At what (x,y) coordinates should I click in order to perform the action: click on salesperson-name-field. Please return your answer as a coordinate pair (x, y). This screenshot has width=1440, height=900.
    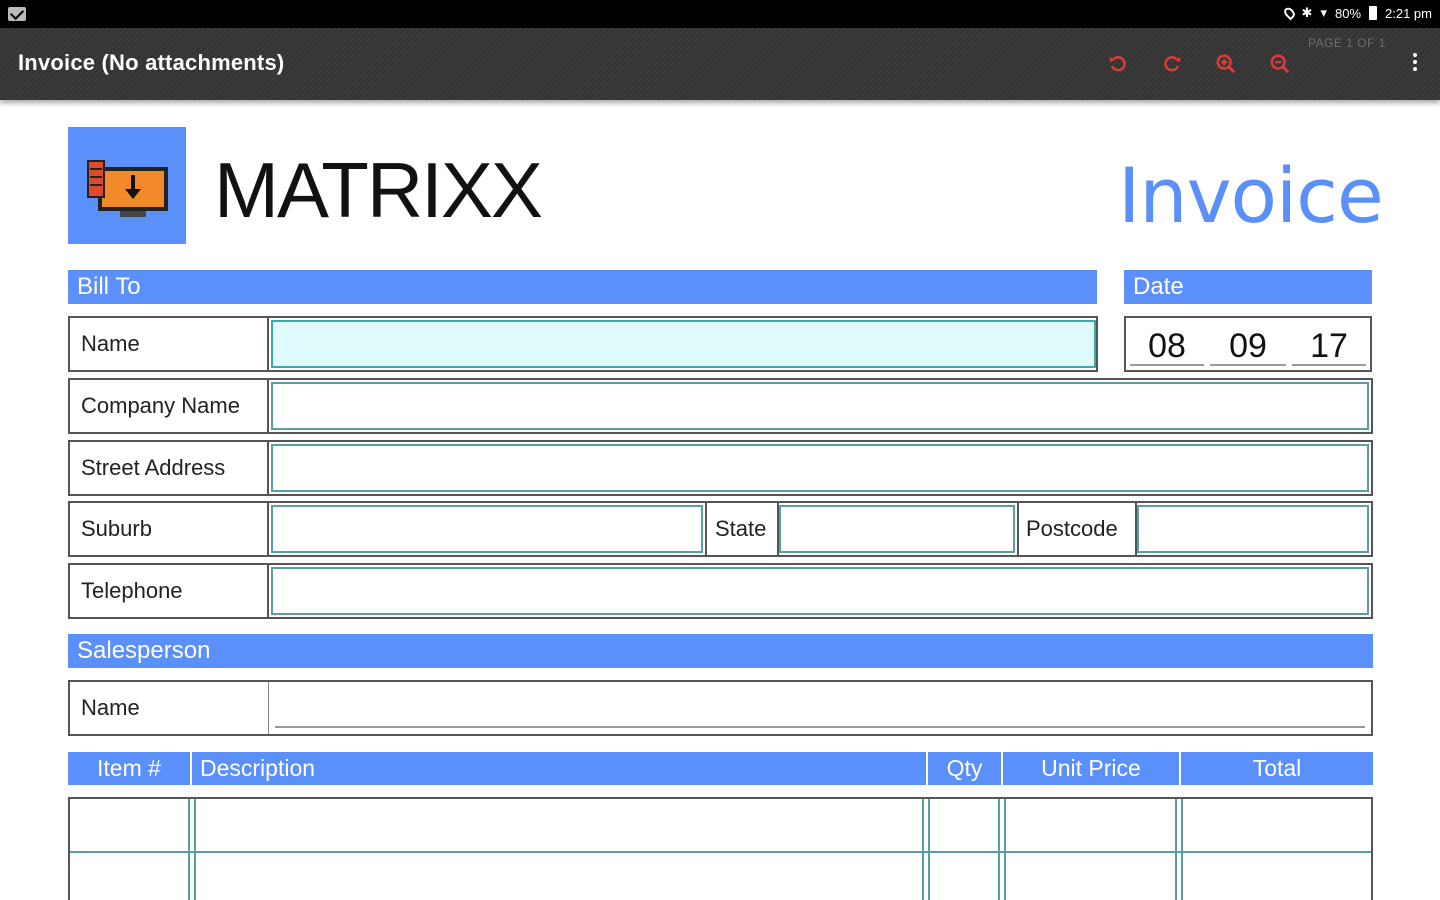
    Looking at the image, I should click on (820, 705).